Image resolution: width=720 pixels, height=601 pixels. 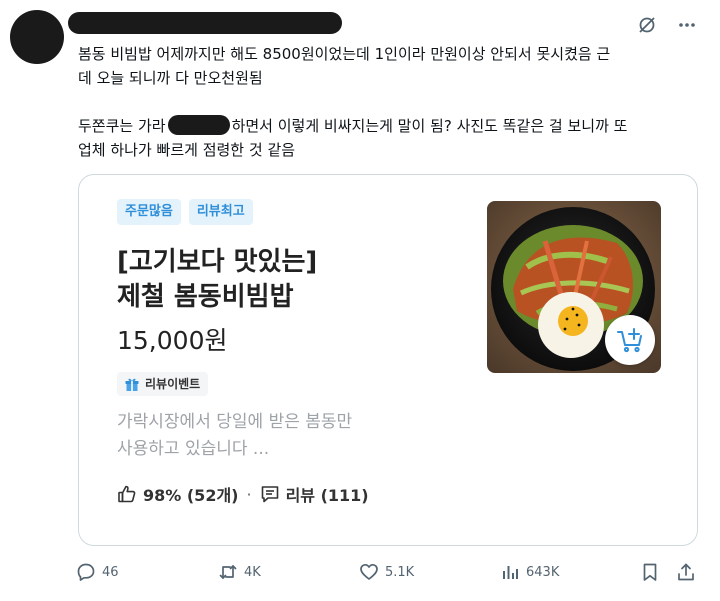 What do you see at coordinates (127, 494) in the screenshot?
I see `thumbs-up-icon` at bounding box center [127, 494].